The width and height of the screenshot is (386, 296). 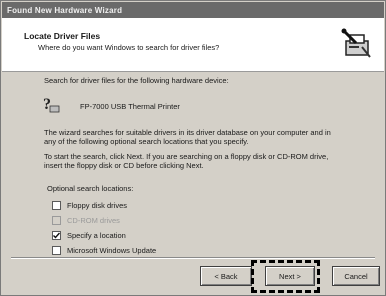 What do you see at coordinates (93, 220) in the screenshot?
I see `cdrom-label: CD-ROM drives` at bounding box center [93, 220].